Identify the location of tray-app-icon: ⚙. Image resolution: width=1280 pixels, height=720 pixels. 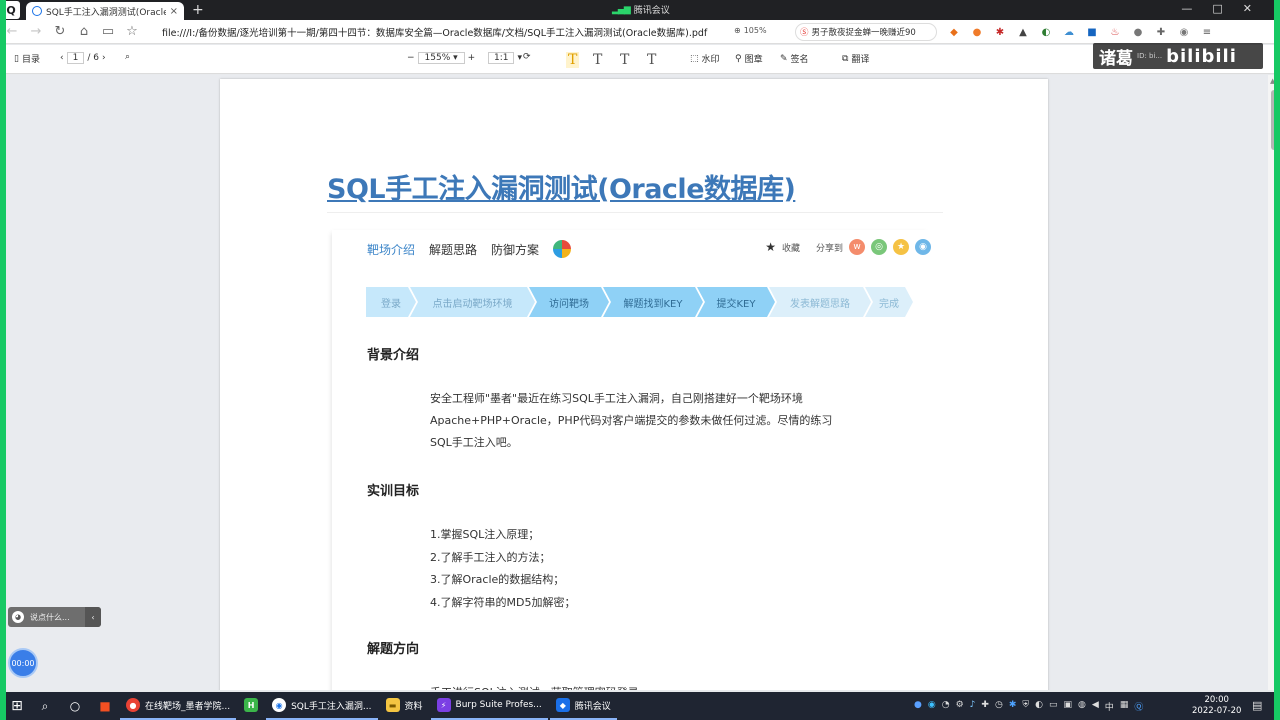
(960, 706).